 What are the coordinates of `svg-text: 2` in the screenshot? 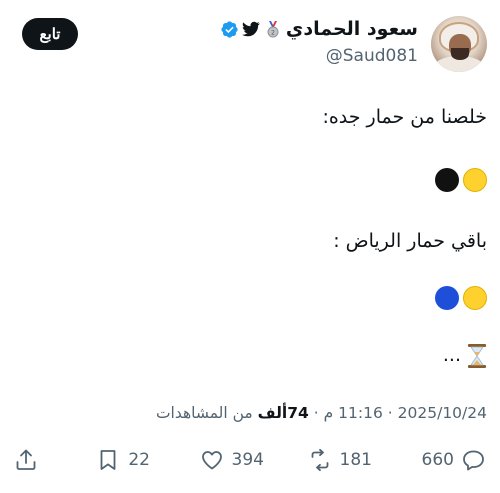 It's located at (273, 33).